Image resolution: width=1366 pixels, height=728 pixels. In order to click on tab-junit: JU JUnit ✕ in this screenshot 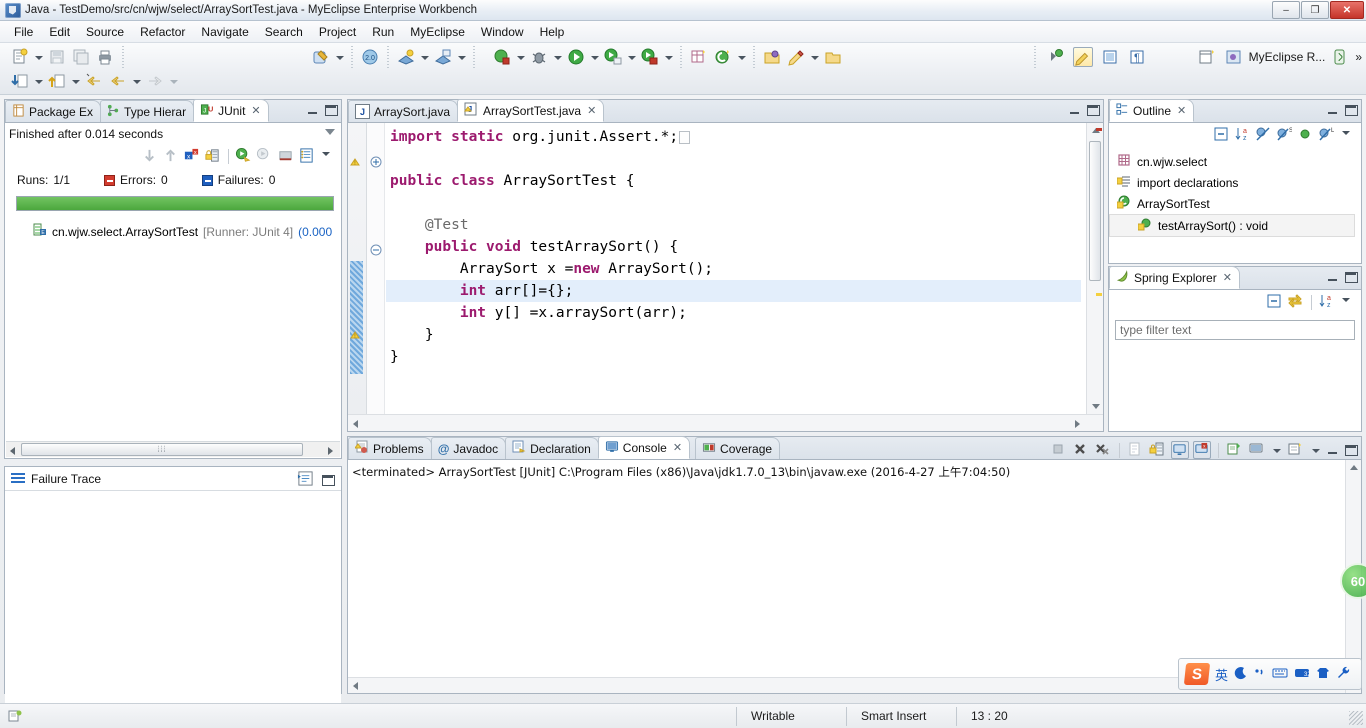, I will do `click(231, 110)`.